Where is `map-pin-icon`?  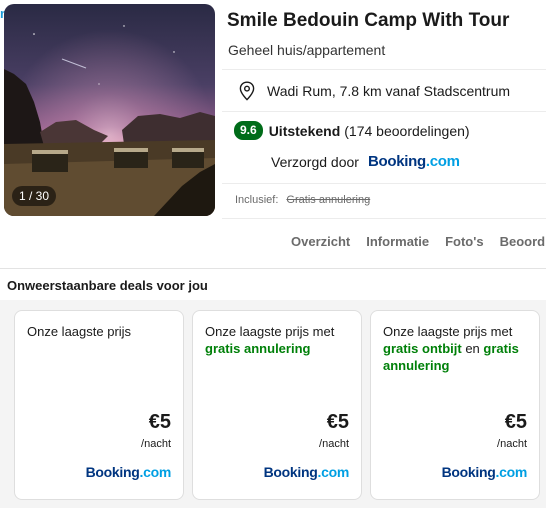 map-pin-icon is located at coordinates (247, 91).